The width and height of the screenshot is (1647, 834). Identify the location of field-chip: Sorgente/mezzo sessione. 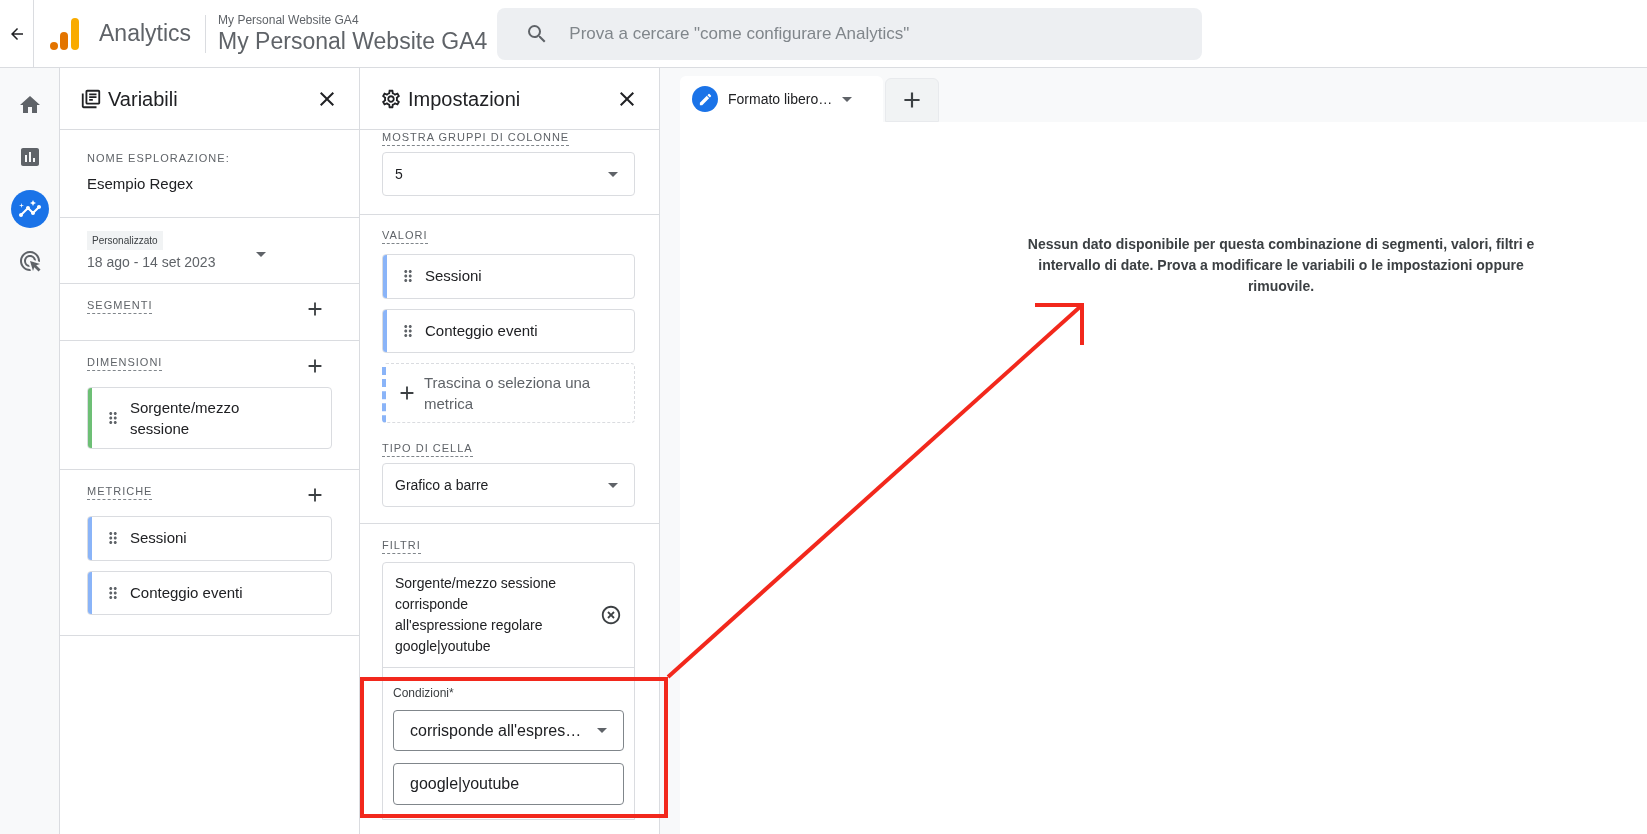
(209, 418).